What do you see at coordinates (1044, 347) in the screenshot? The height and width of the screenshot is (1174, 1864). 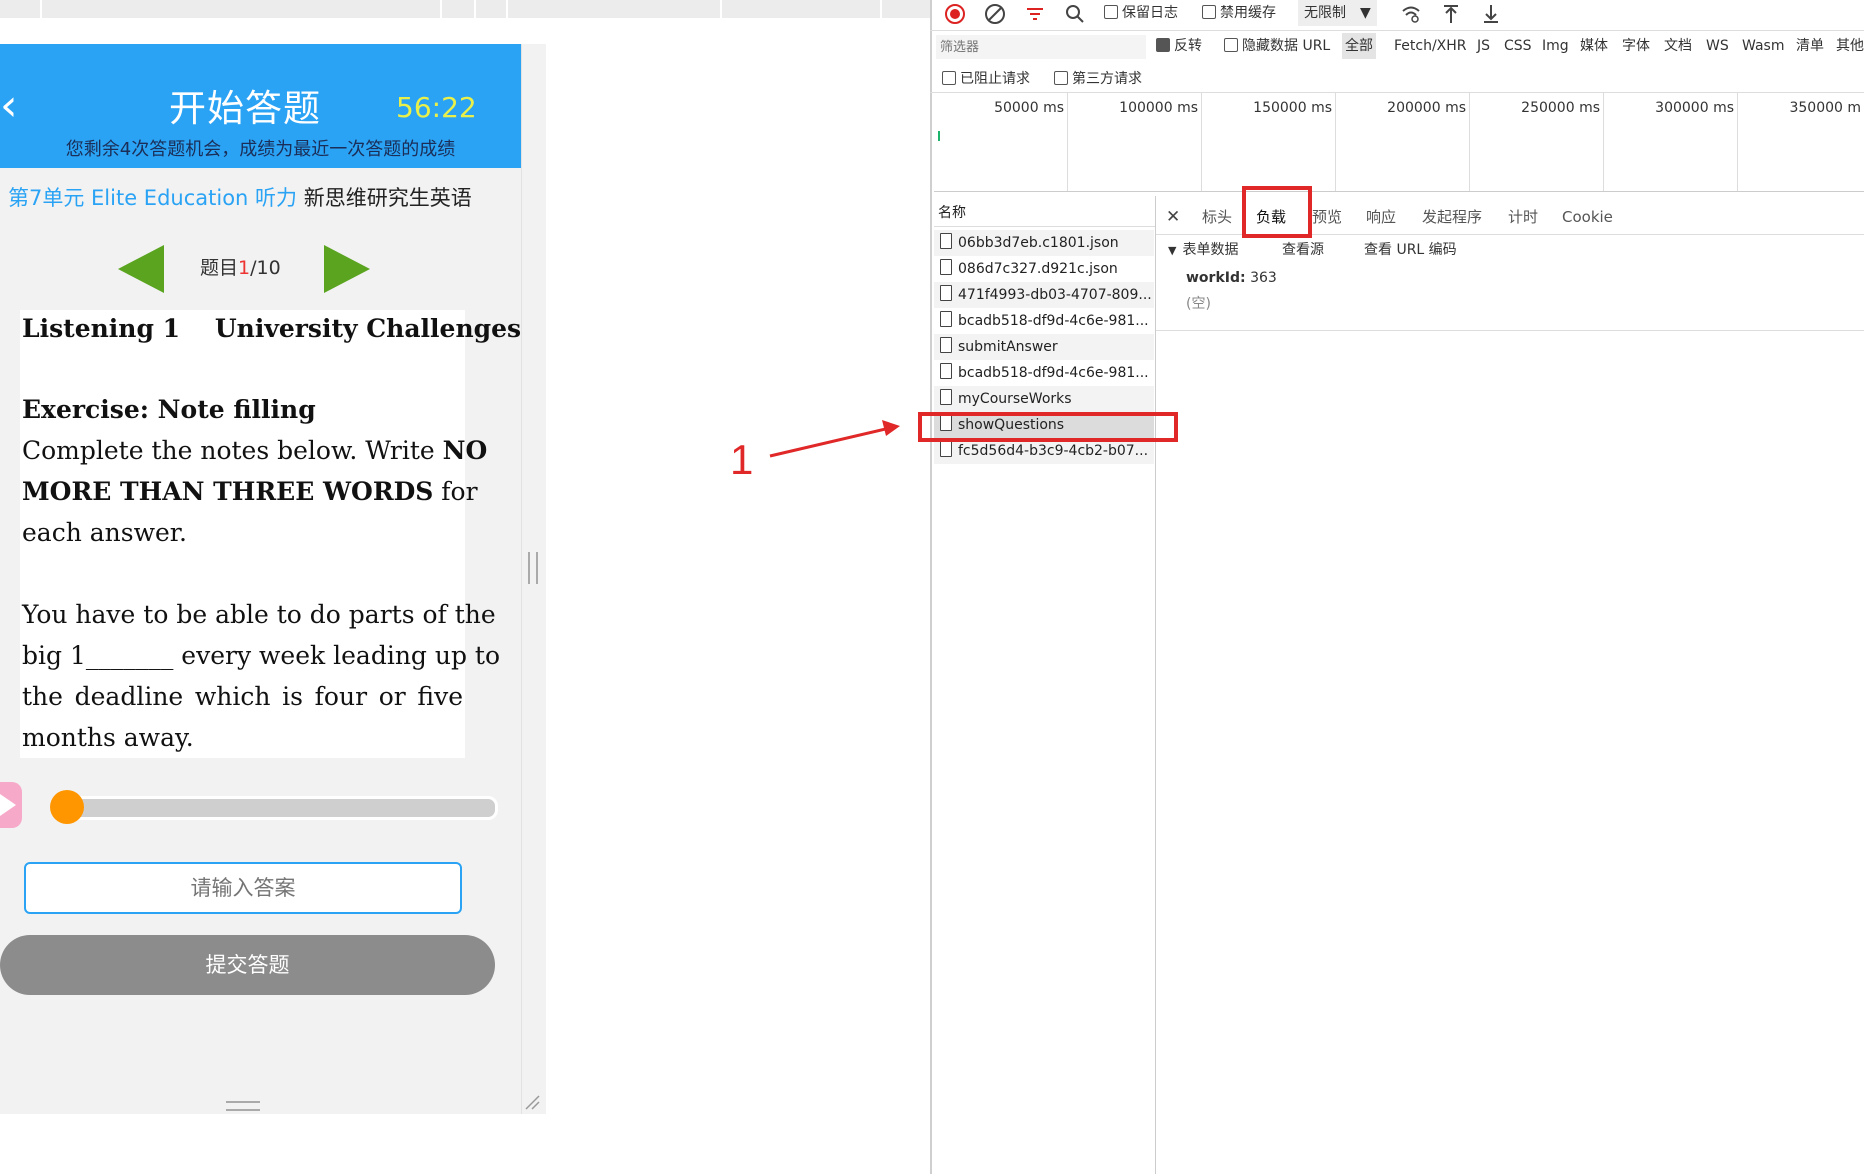 I see `request-row: submitAnswer` at bounding box center [1044, 347].